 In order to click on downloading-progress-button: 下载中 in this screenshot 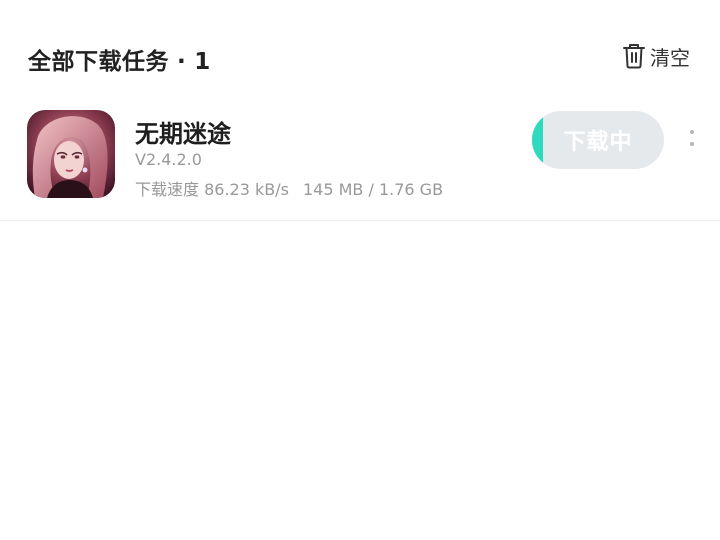, I will do `click(598, 140)`.